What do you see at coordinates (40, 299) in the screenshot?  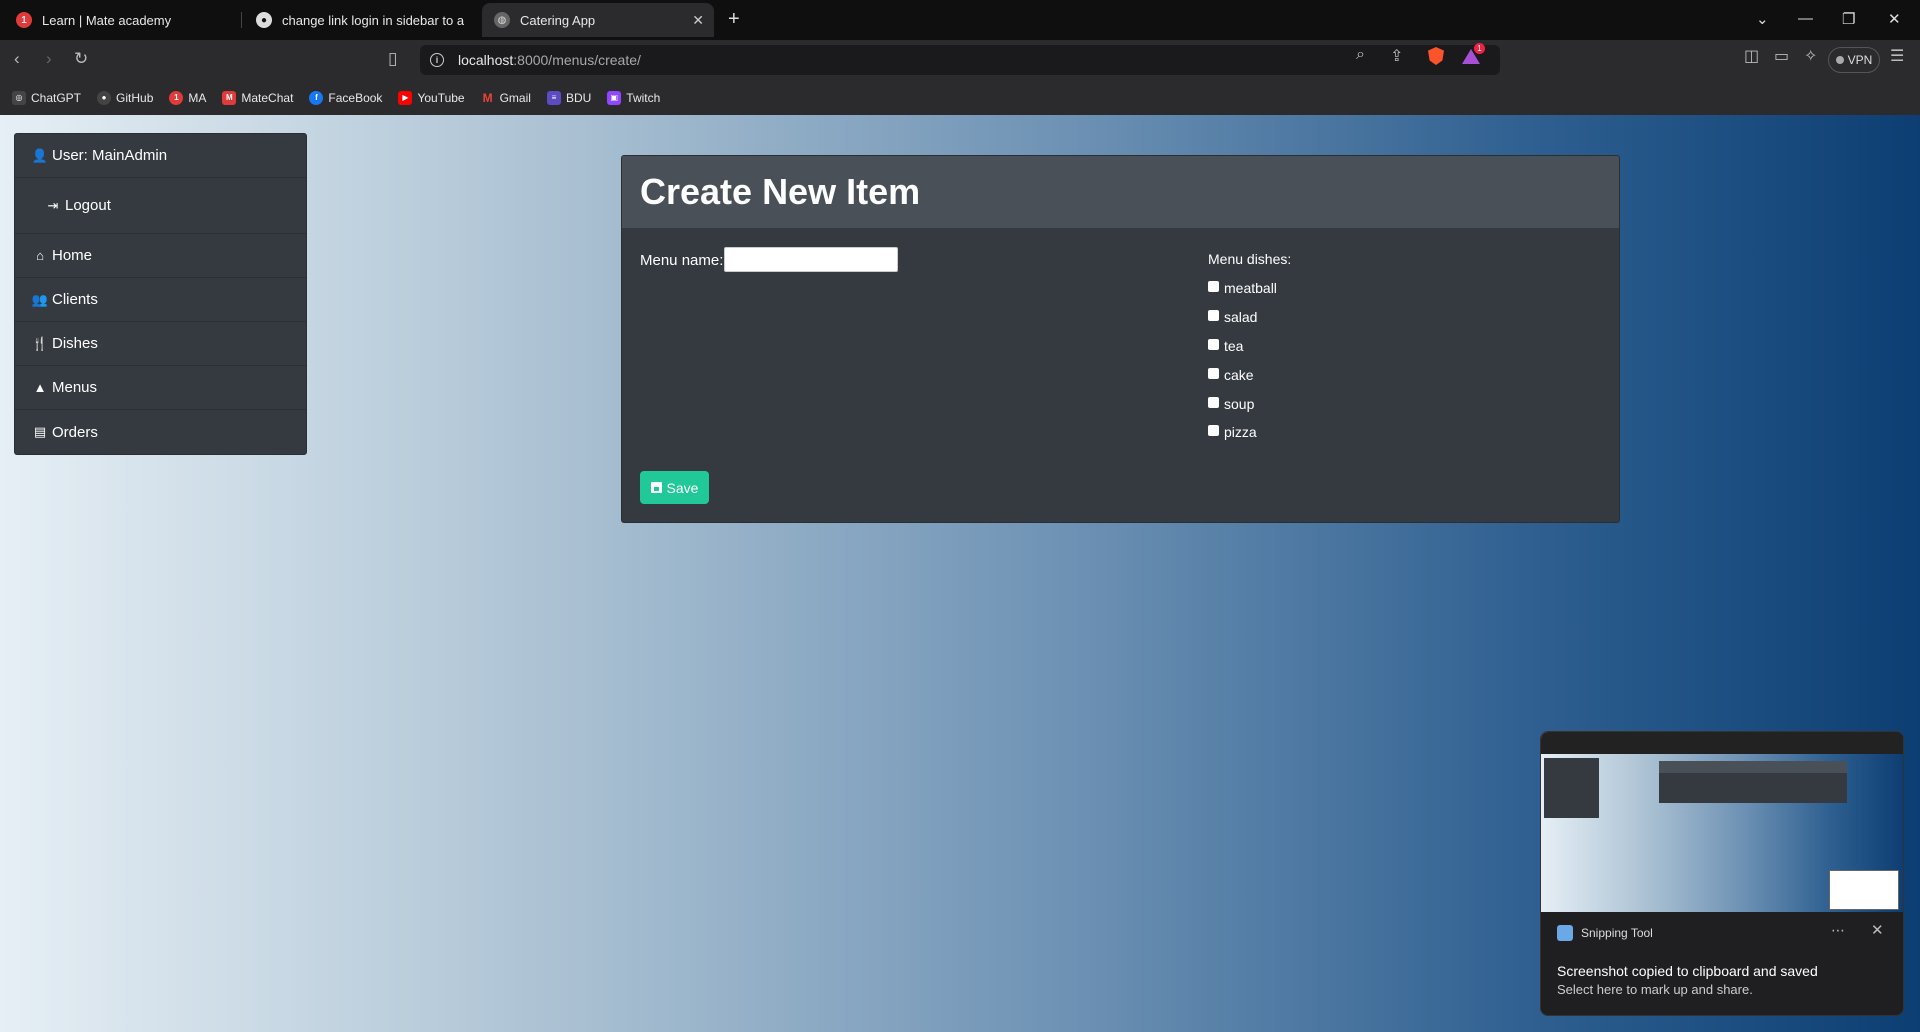 I see `users-icon: 👥` at bounding box center [40, 299].